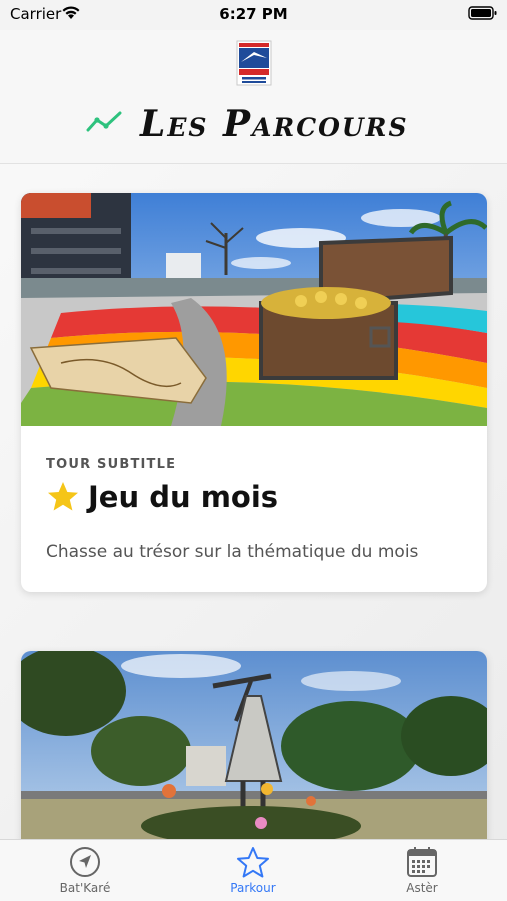 The height and width of the screenshot is (901, 507). I want to click on star-outline-icon, so click(253, 862).